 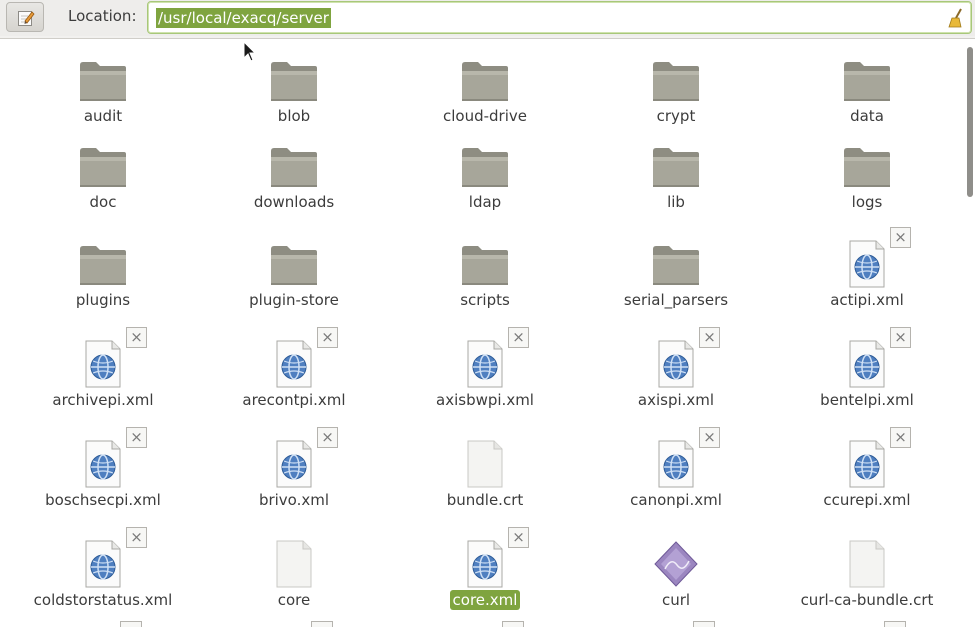 I want to click on file-item: × brivo.xml, so click(x=294, y=480).